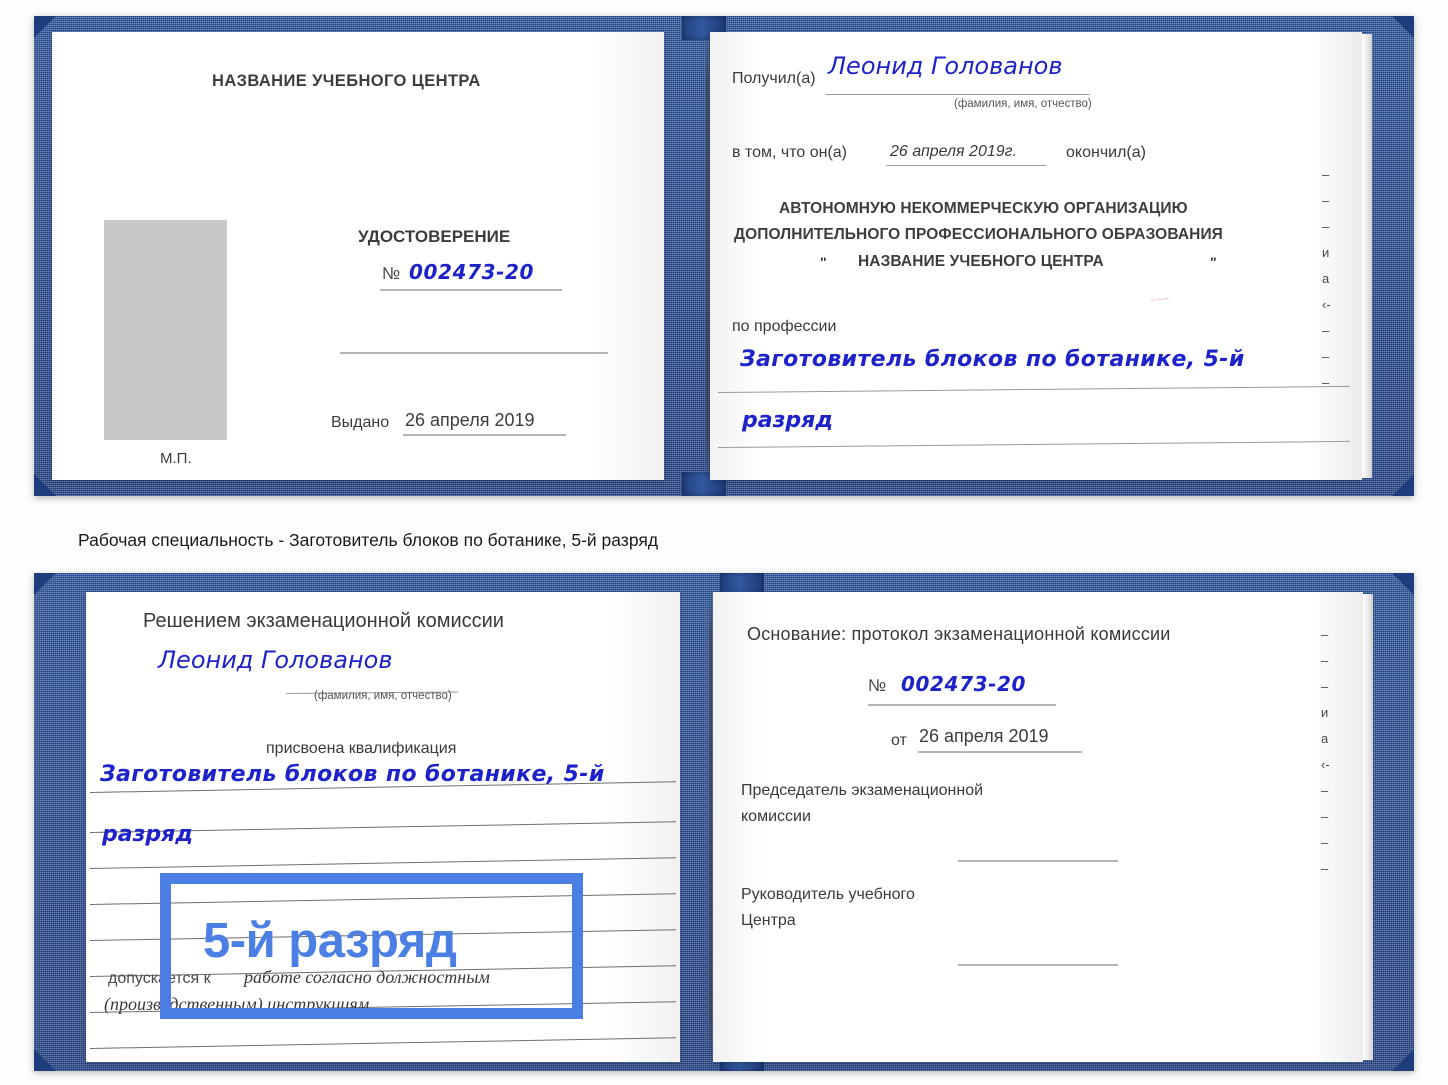  I want to click on bottom-right-margin-fragments: – – – и а ‹- – – – –, so click(1325, 752).